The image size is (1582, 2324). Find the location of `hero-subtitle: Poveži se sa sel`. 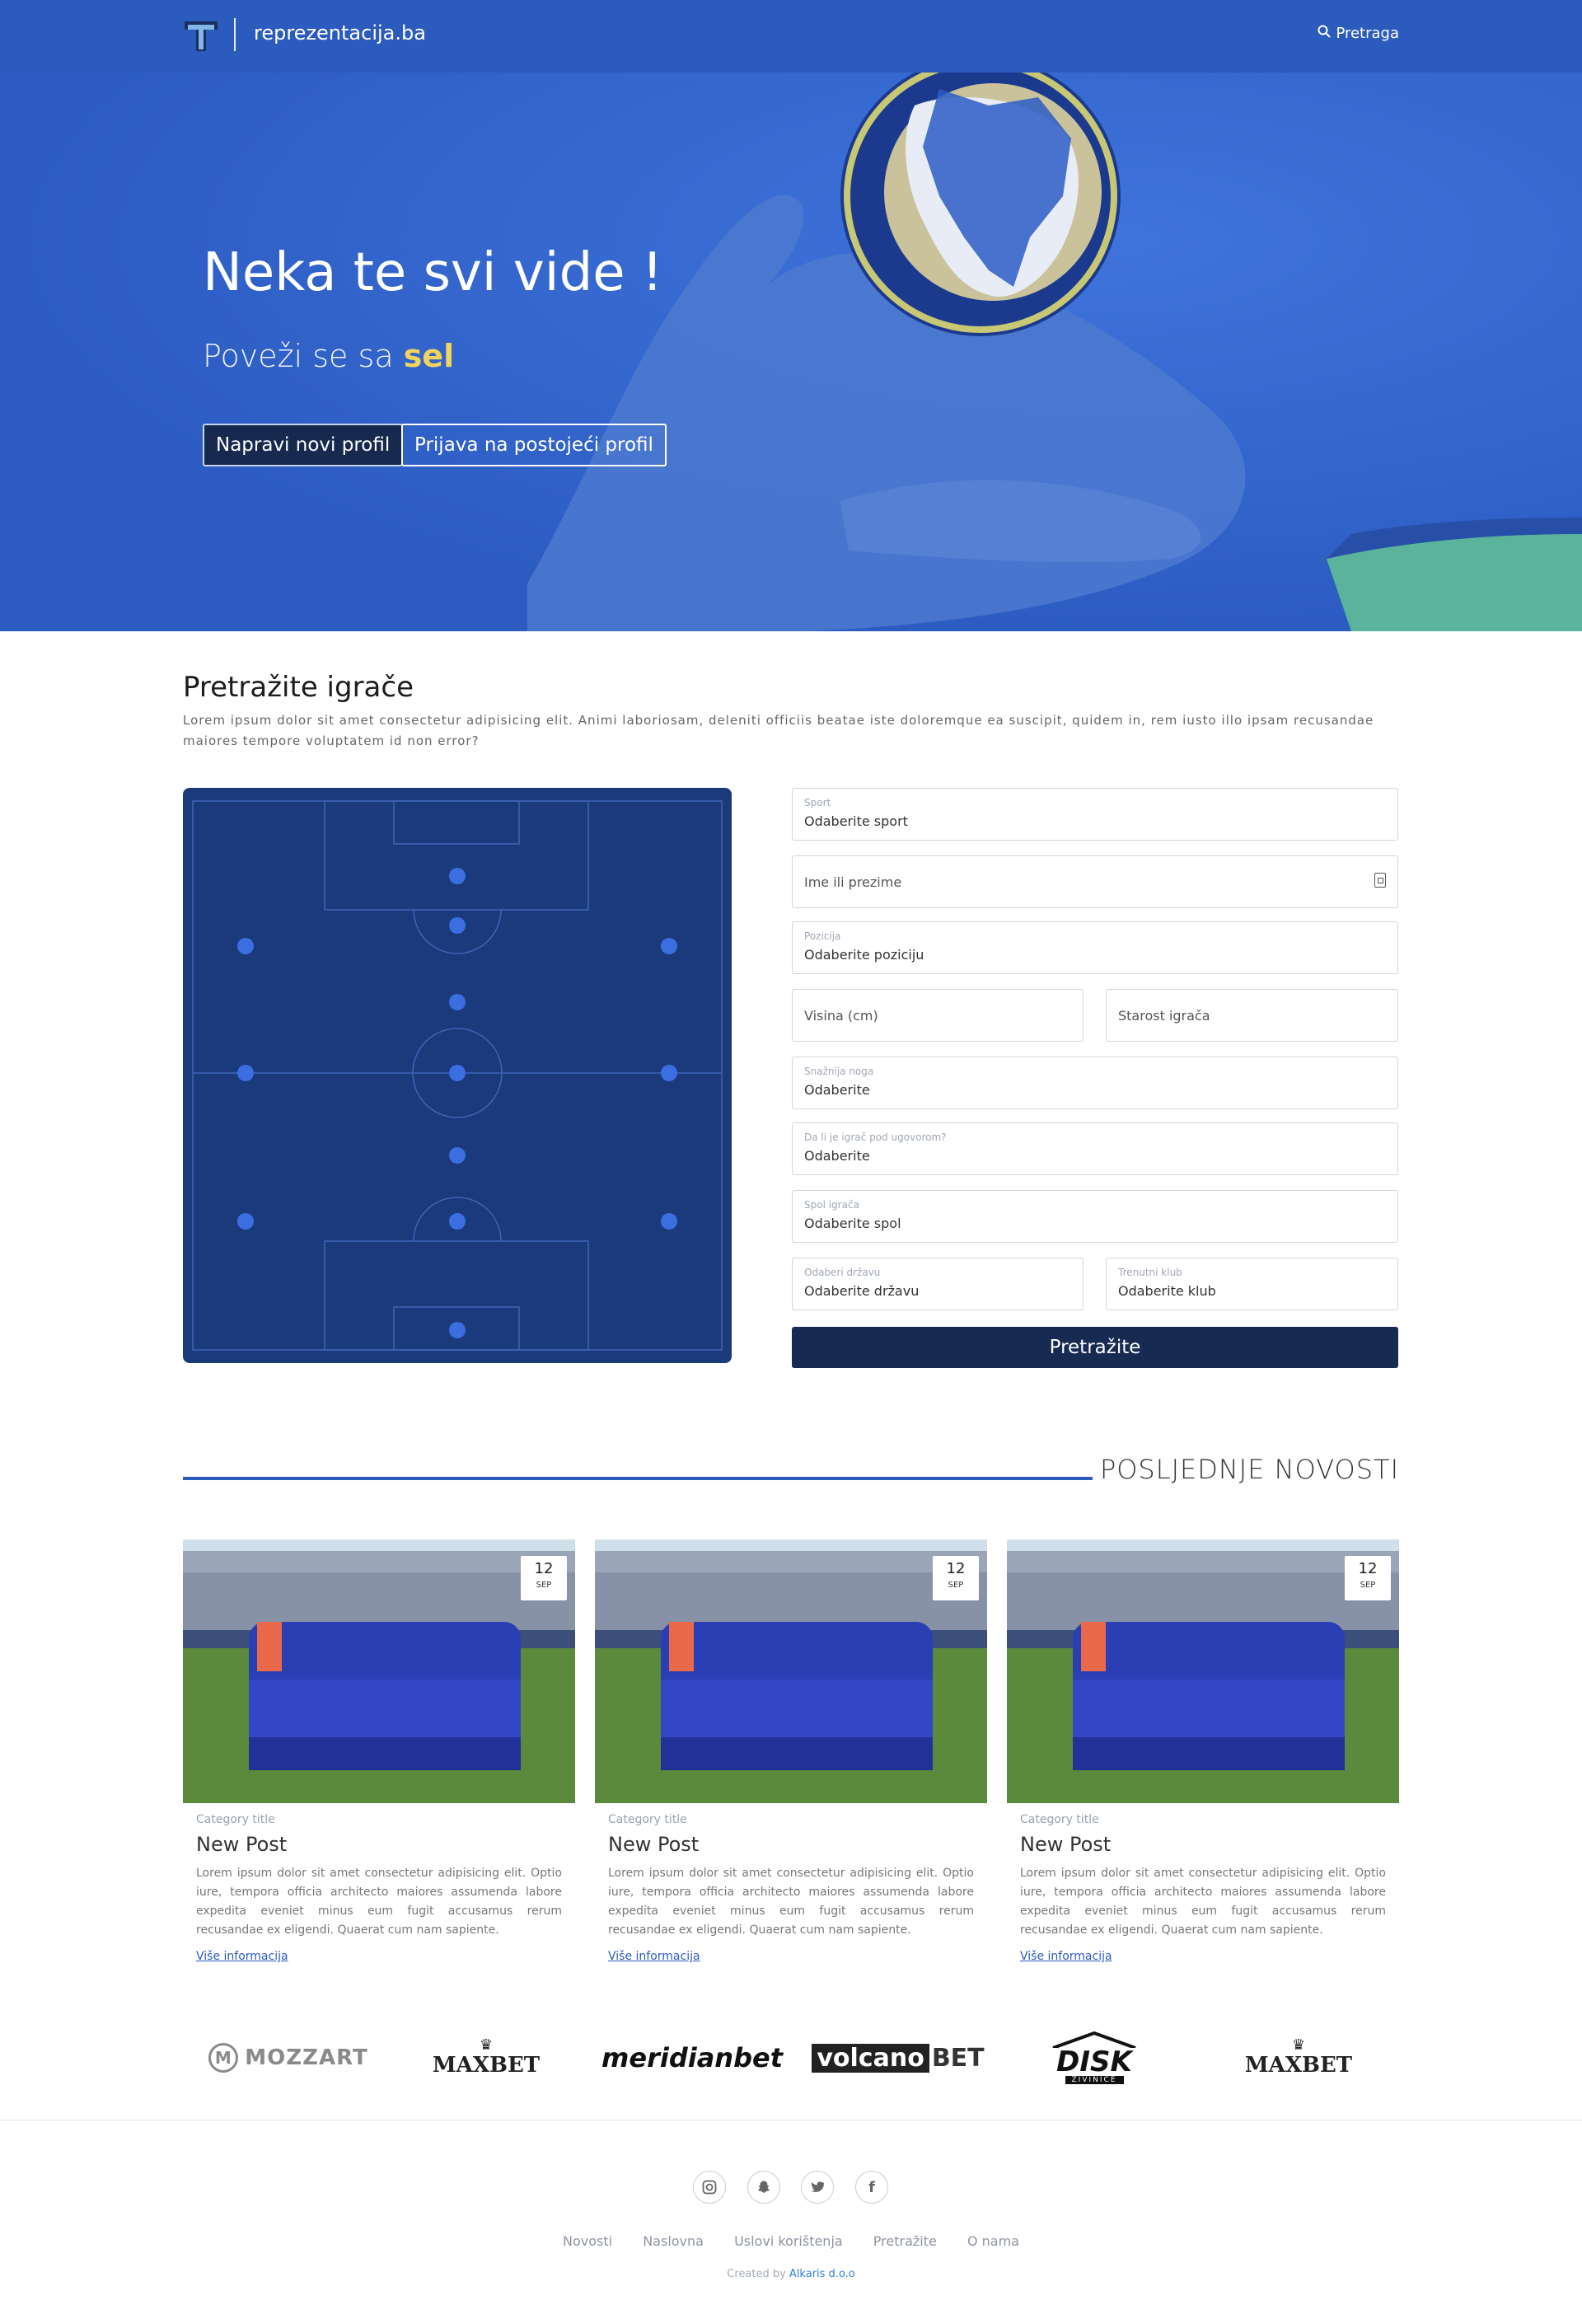

hero-subtitle: Poveži se sa sel is located at coordinates (328, 356).